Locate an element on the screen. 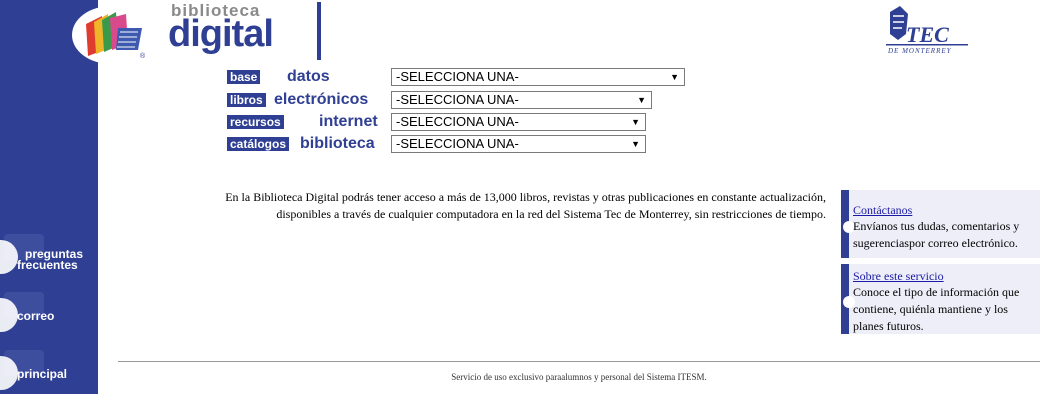 This screenshot has height=394, width=1040. catalogos-biblioteca-select: -SELECCIONA UNA- ▼ is located at coordinates (518, 144).